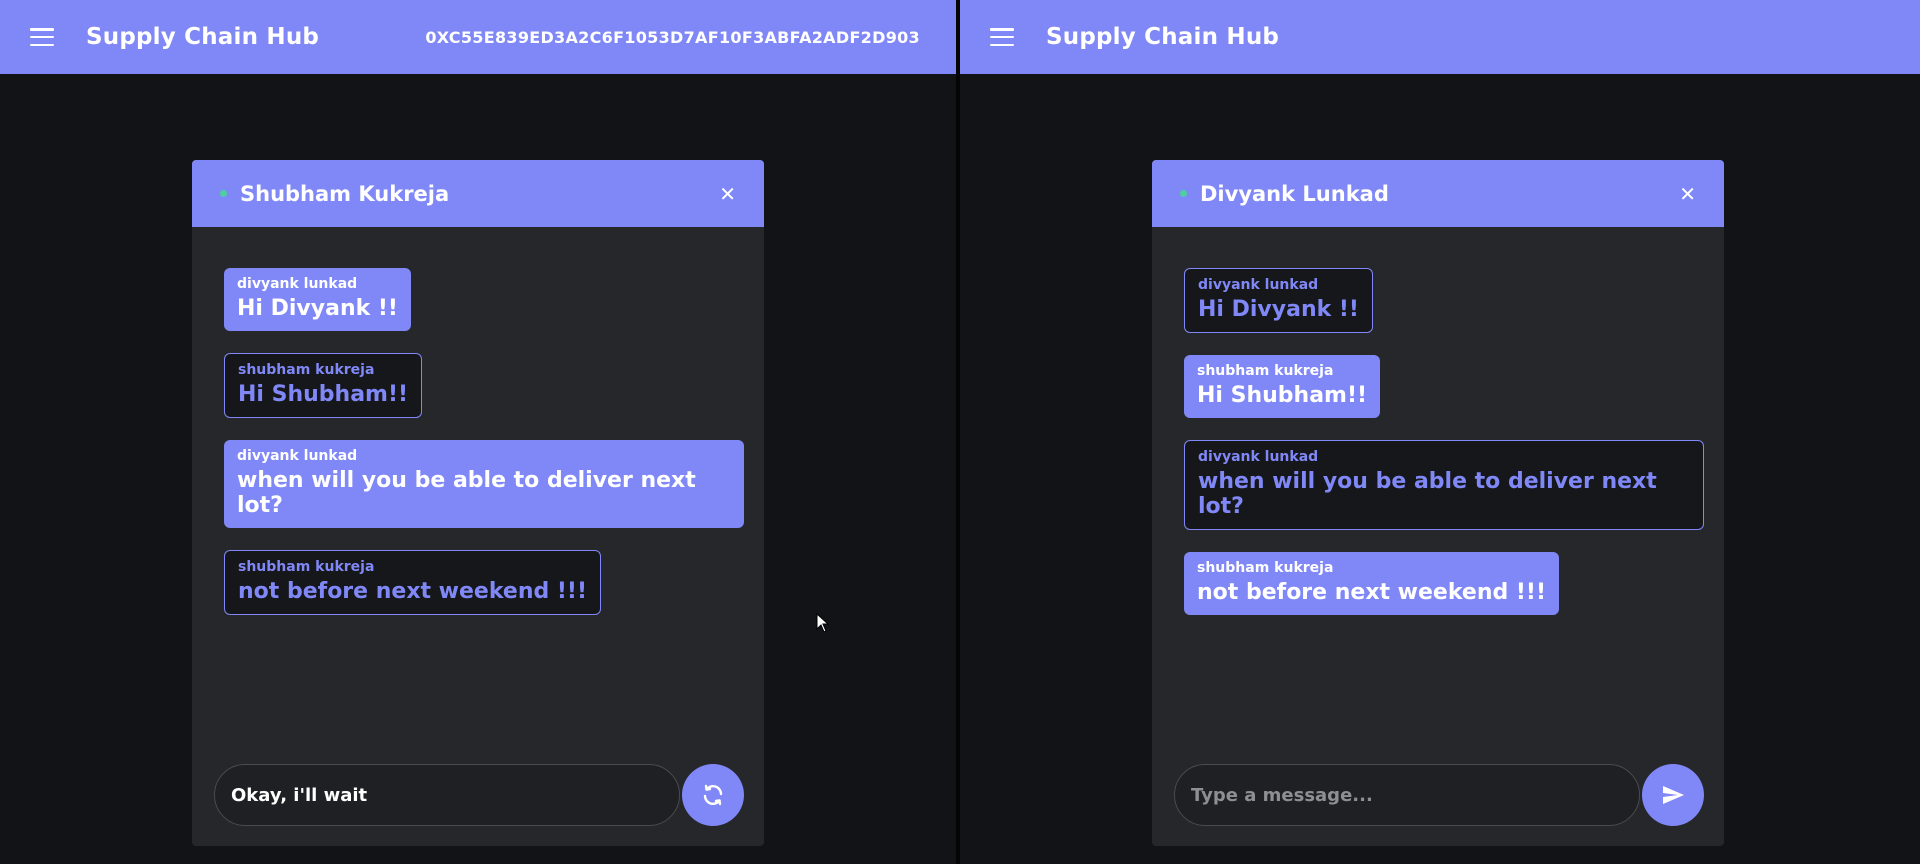 The width and height of the screenshot is (1920, 864). I want to click on refresh-button, so click(713, 795).